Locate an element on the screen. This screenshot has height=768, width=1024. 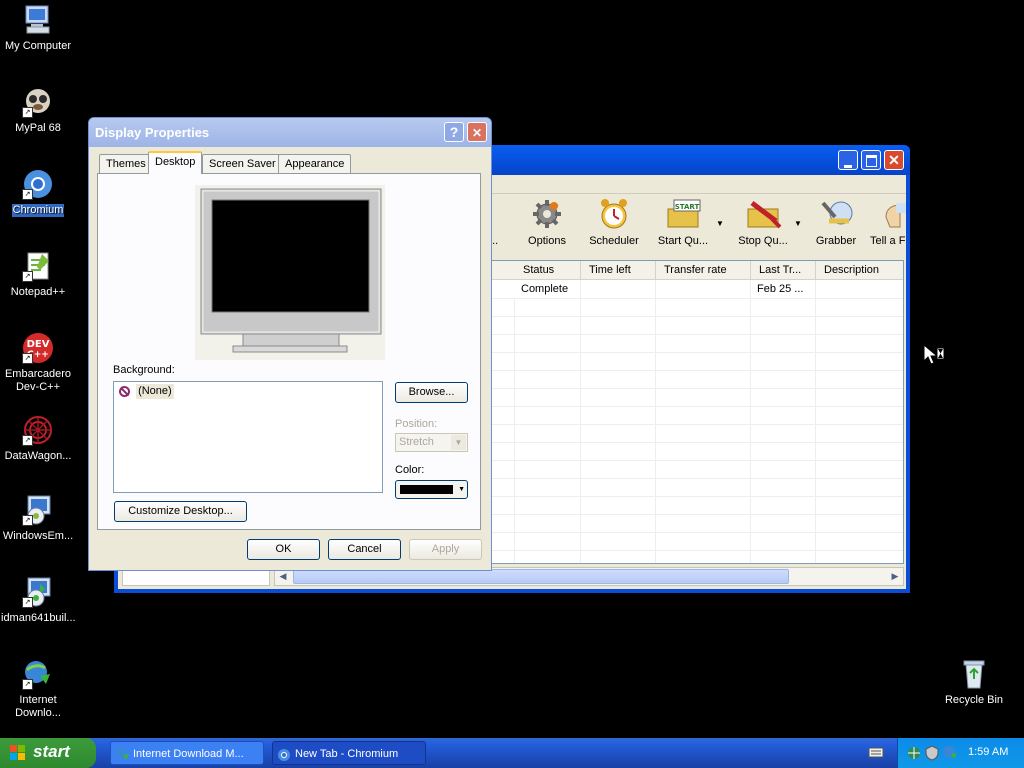
toolbar-button-options: Options is located at coordinates (547, 222).